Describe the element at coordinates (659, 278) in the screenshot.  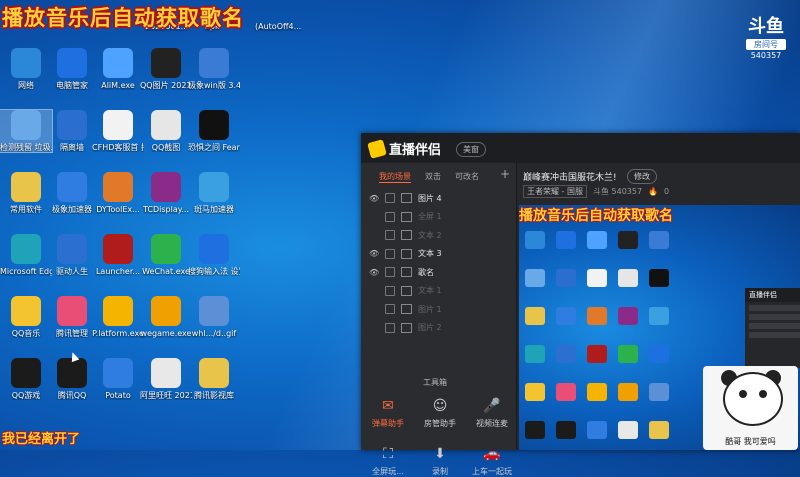
I see `preview-game-icon` at that location.